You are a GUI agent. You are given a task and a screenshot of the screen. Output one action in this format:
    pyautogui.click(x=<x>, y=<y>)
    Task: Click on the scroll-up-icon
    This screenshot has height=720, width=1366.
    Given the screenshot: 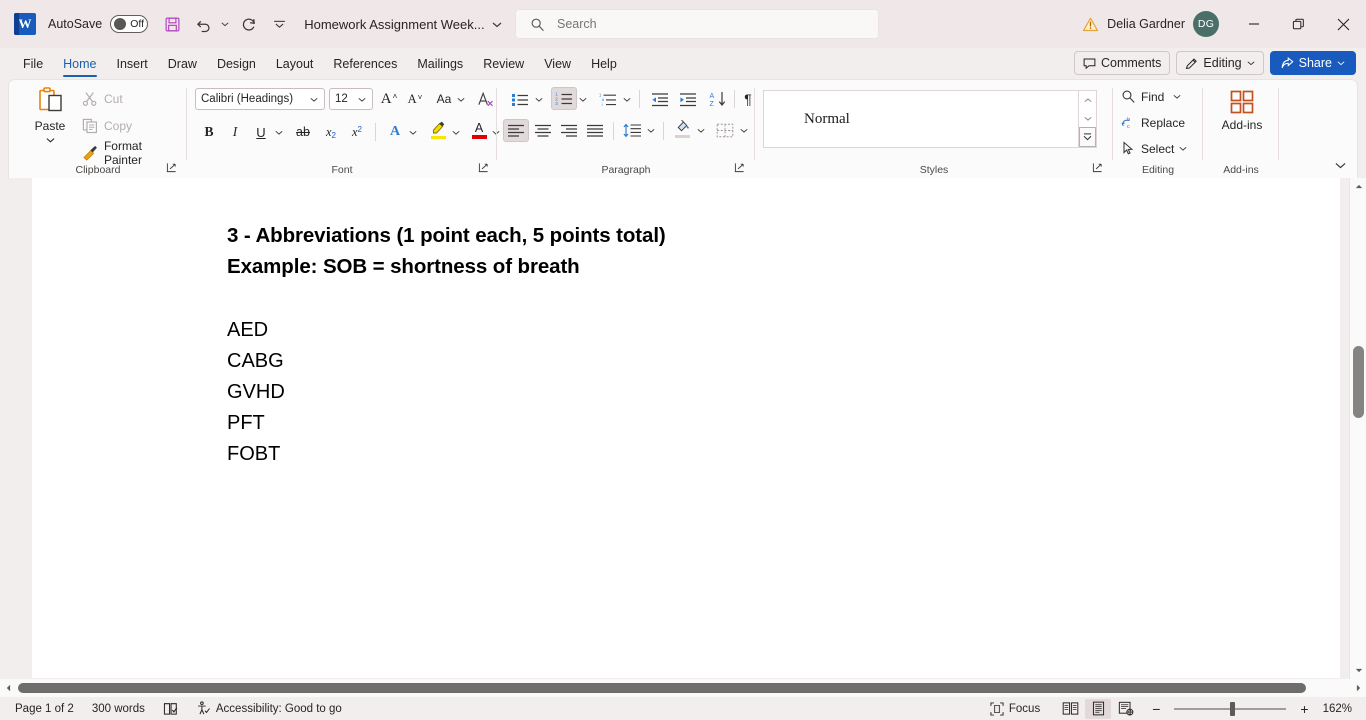 What is the action you would take?
    pyautogui.click(x=1358, y=186)
    